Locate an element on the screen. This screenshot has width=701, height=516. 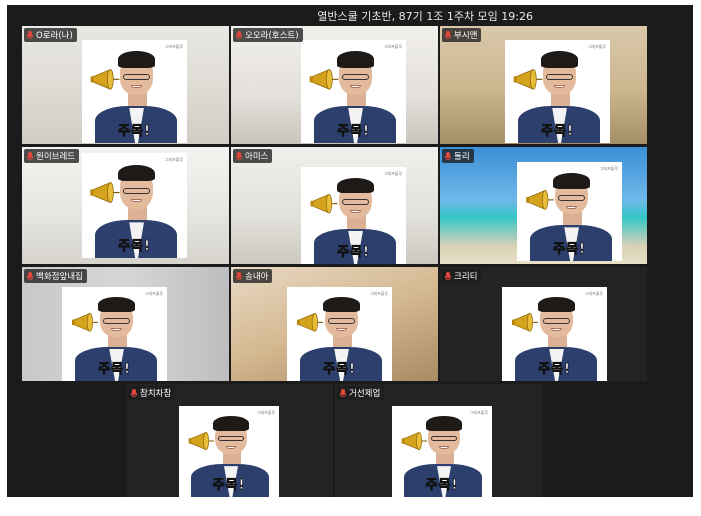
meeting-title: 열반스쿨 기초반, 87기 1조 1주차 모임 19:26 is located at coordinates (425, 16).